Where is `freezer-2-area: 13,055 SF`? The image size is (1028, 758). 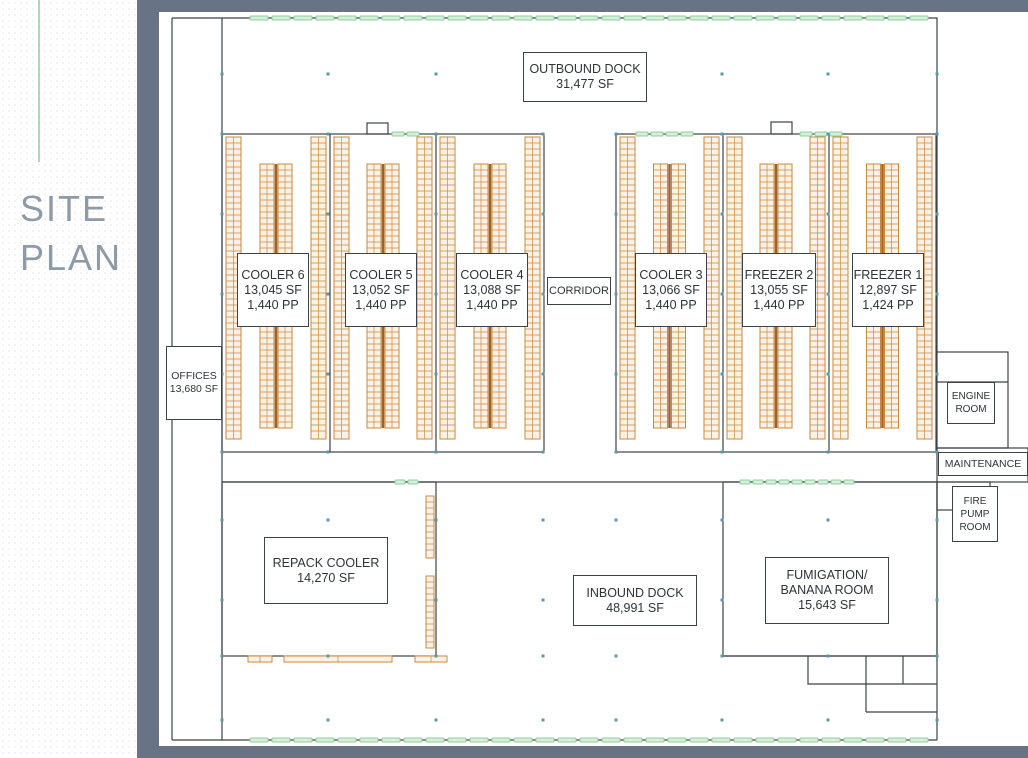
freezer-2-area: 13,055 SF is located at coordinates (779, 289).